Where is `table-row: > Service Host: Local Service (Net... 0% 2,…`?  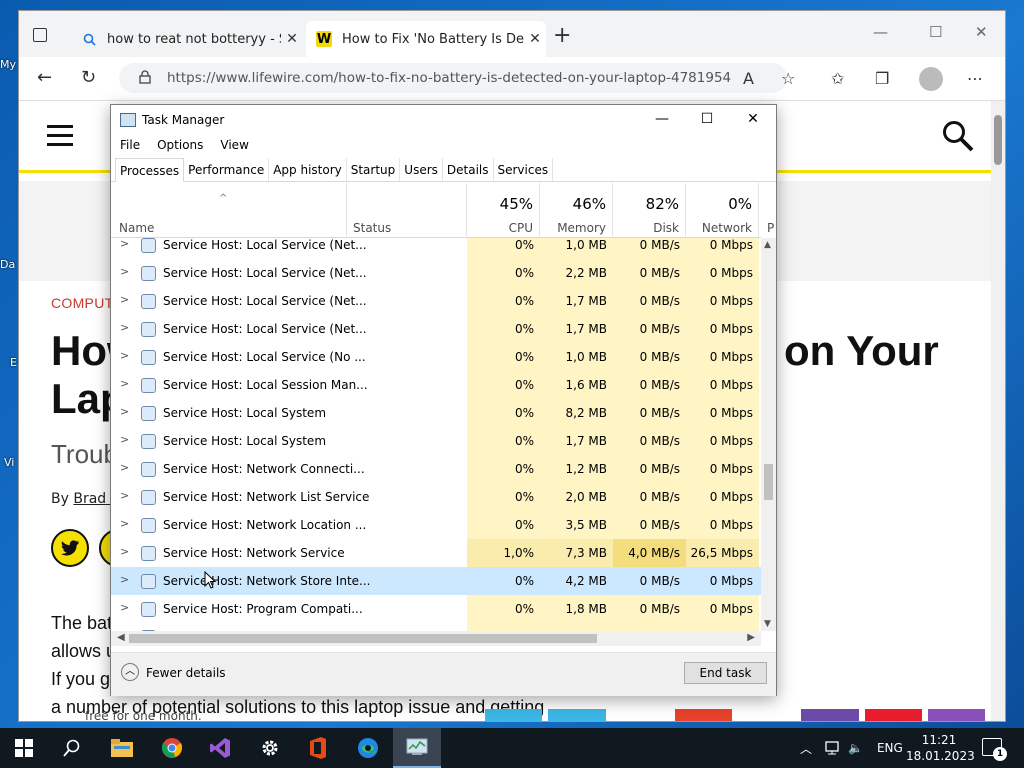
table-row: > Service Host: Local Service (Net... 0% 2,… is located at coordinates (436, 273).